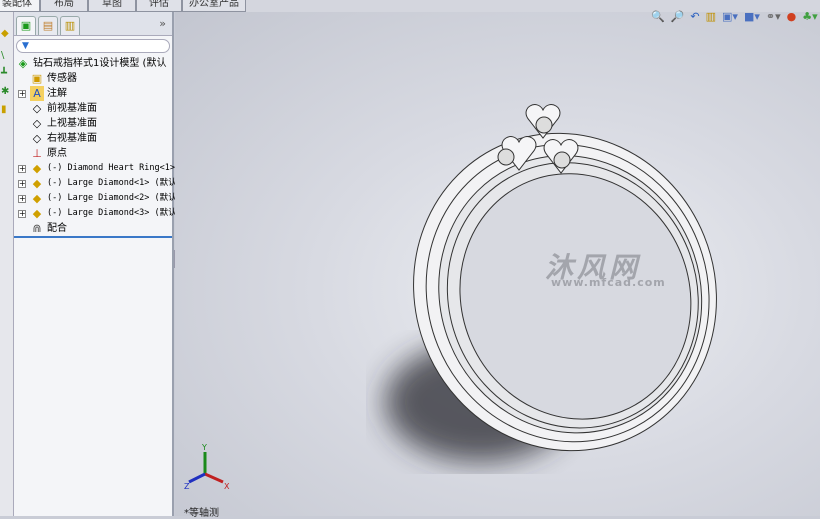  What do you see at coordinates (204, 447) in the screenshot?
I see `triad-y-label: Y` at bounding box center [204, 447].